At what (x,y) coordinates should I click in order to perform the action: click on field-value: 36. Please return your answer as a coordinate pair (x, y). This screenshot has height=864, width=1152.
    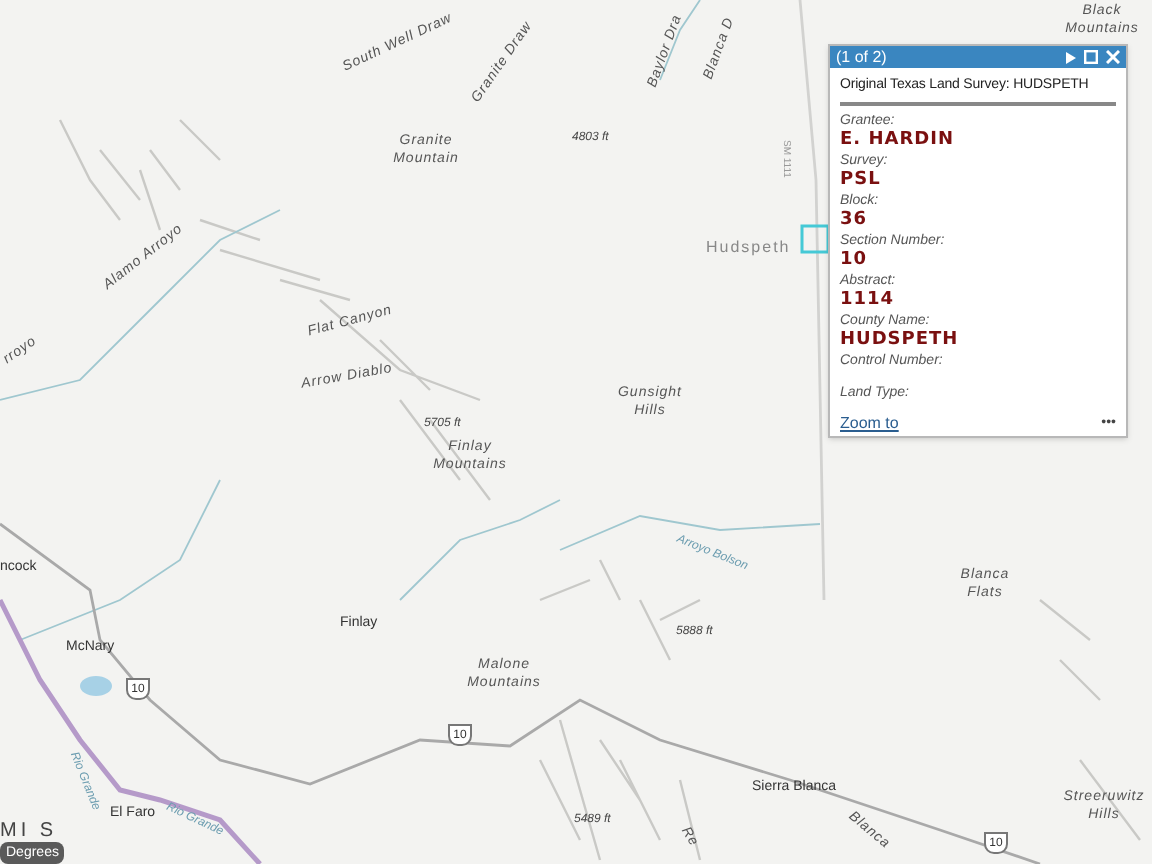
    Looking at the image, I should click on (854, 220).